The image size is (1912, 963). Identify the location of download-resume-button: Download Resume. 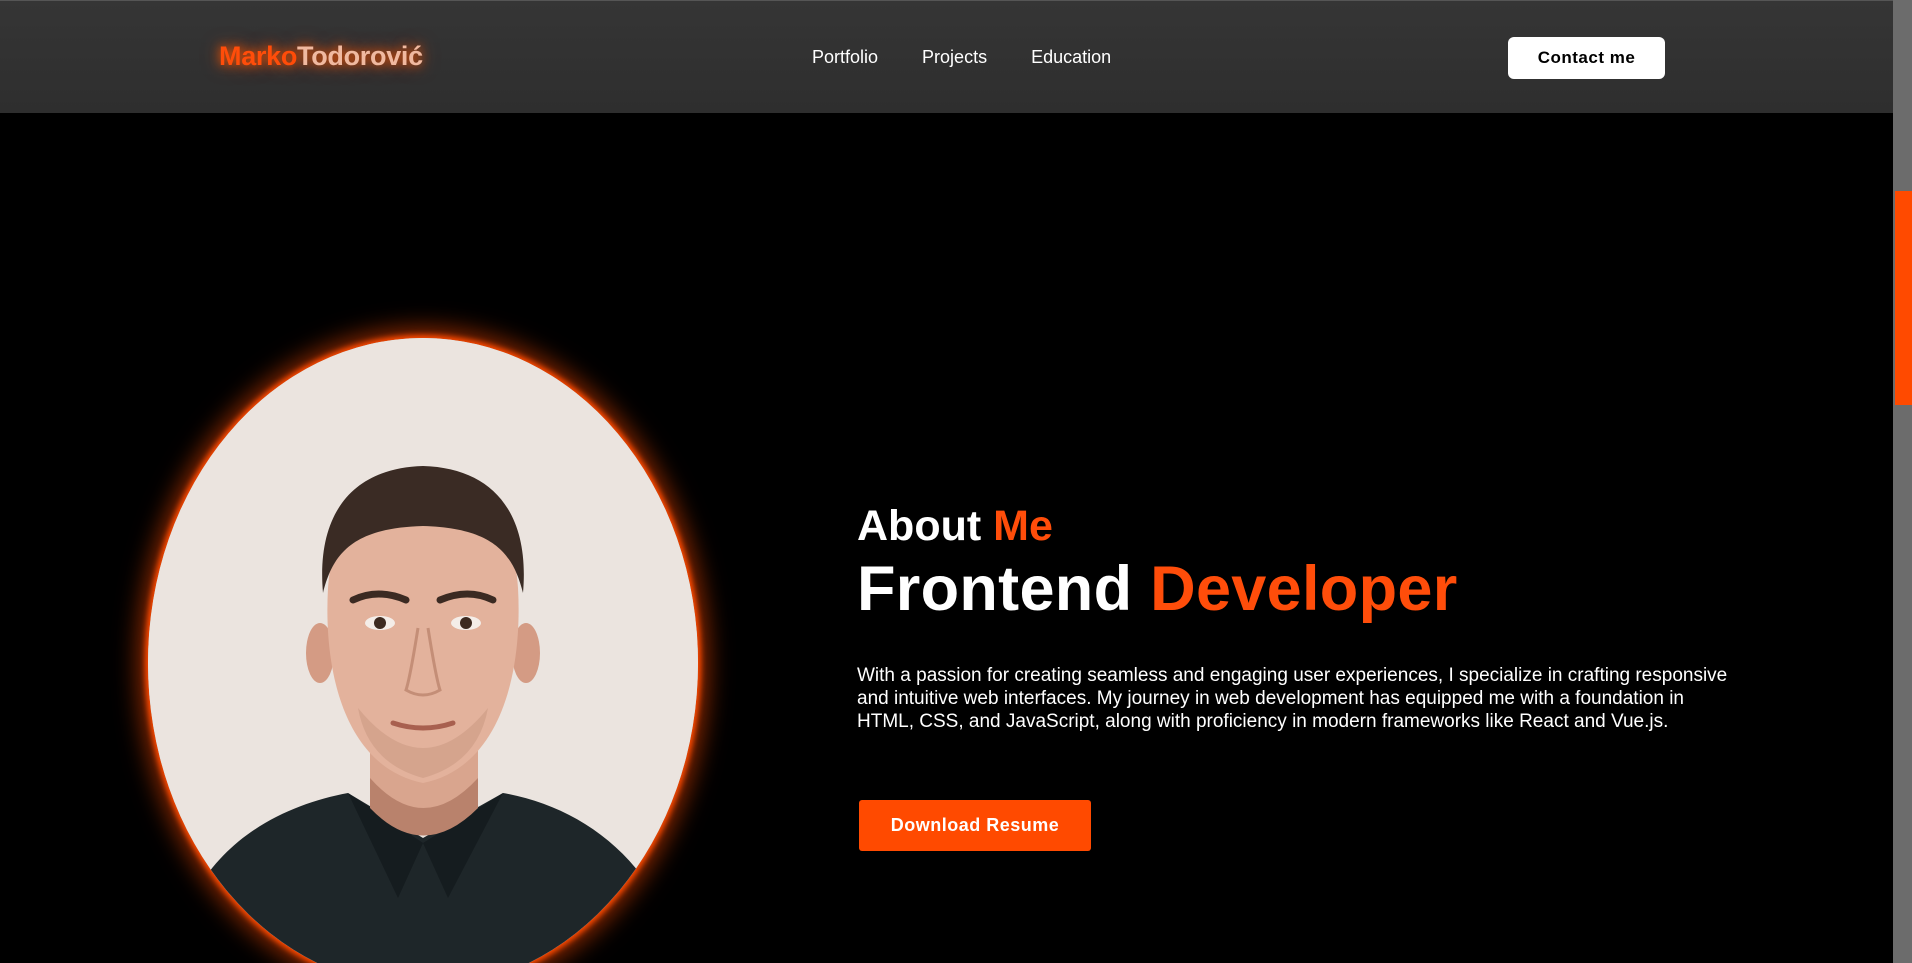
(975, 825).